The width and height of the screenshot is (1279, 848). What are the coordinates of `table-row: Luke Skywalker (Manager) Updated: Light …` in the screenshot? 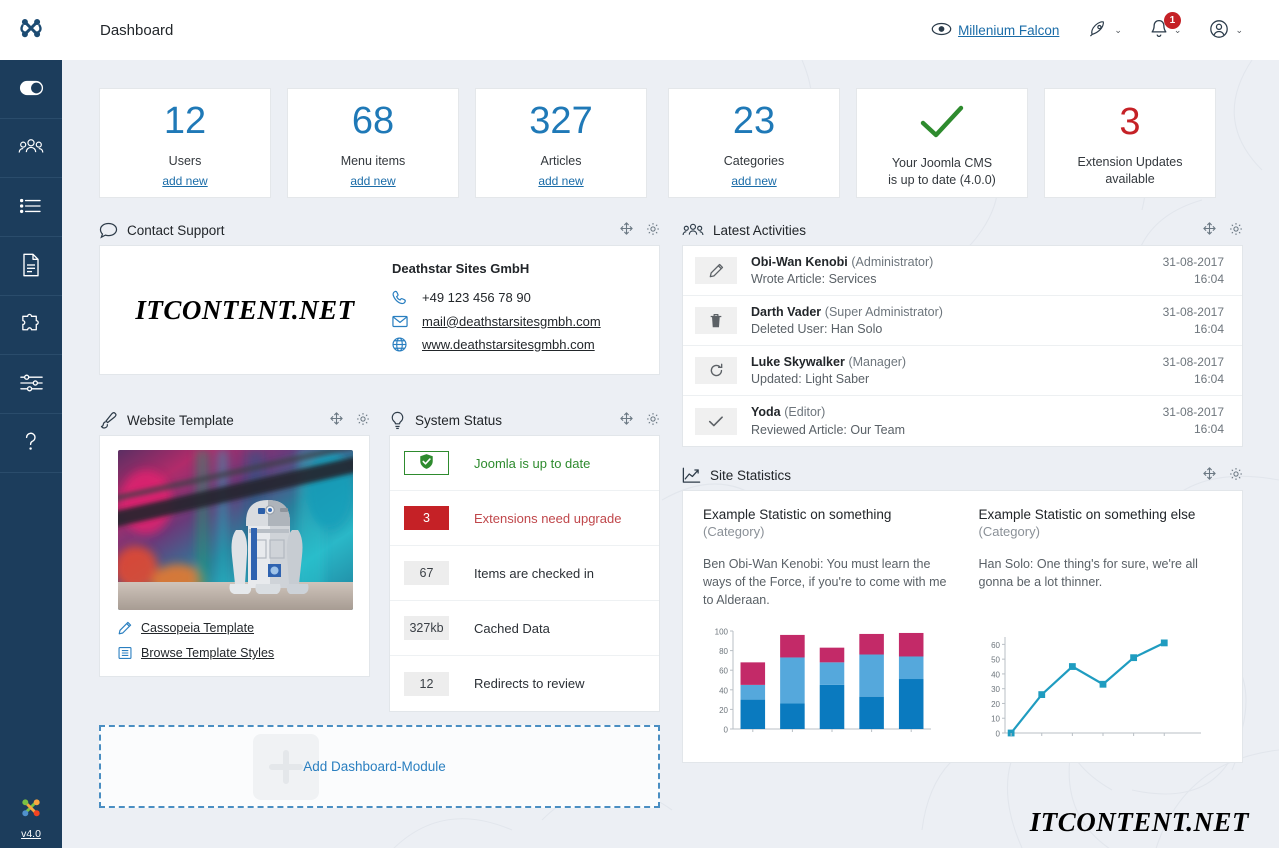 It's located at (962, 371).